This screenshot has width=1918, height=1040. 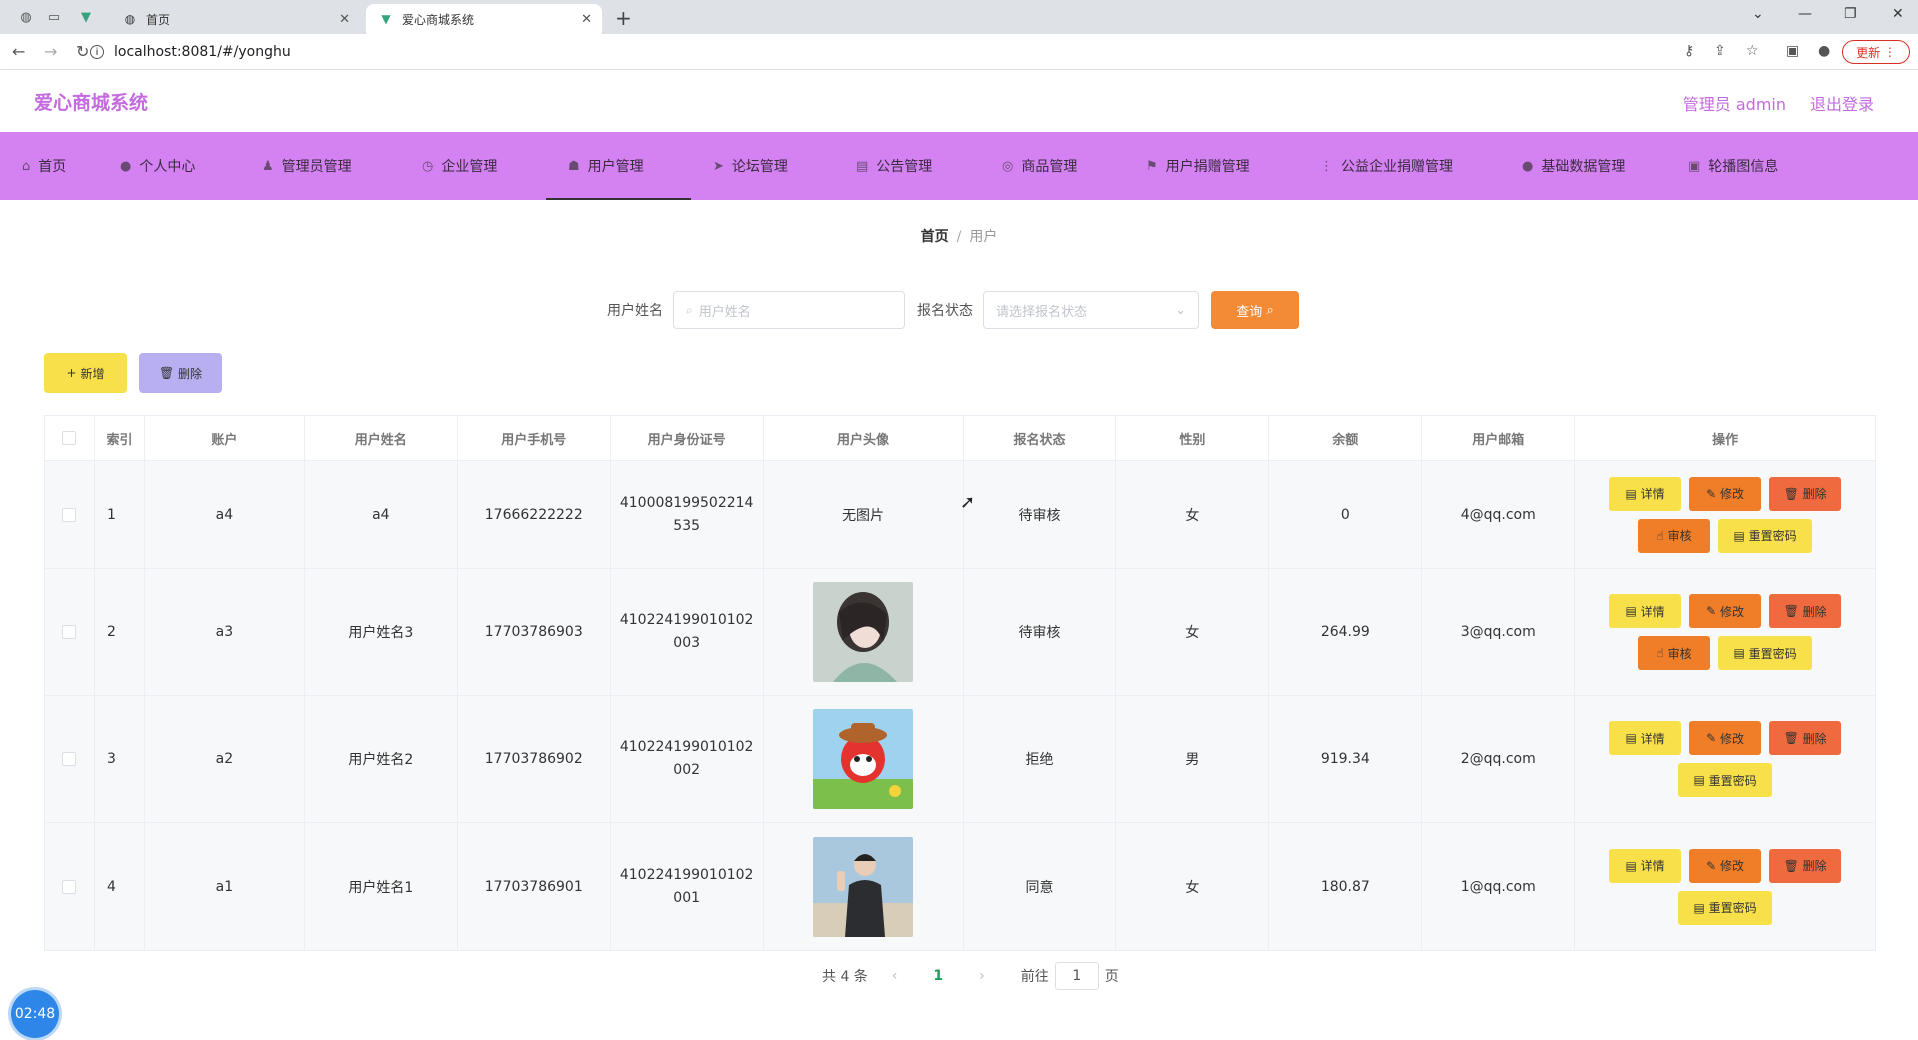 What do you see at coordinates (54, 17) in the screenshot?
I see `blank-tab-icon: ▭` at bounding box center [54, 17].